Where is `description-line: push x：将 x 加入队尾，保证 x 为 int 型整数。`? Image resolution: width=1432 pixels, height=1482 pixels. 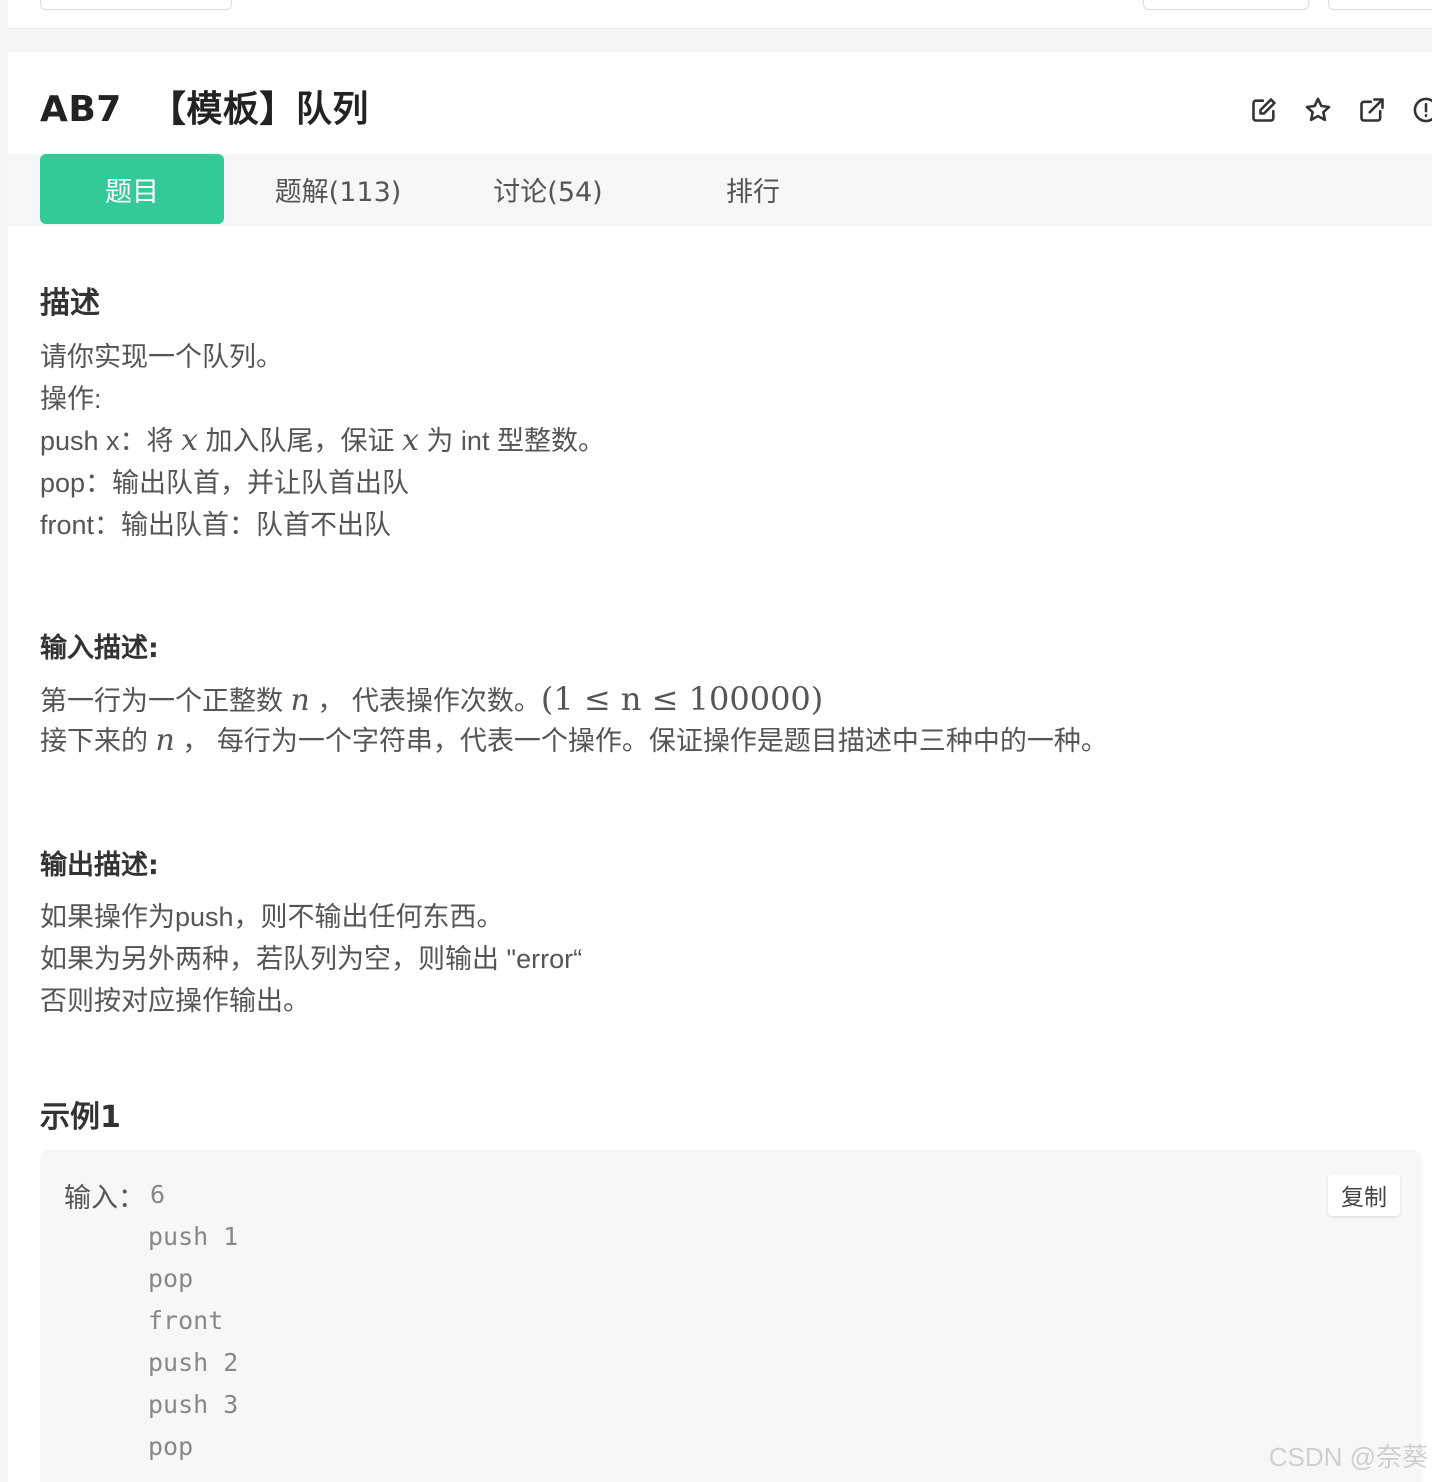 description-line: push x：将 x 加入队尾，保证 x 为 int 型整数。 is located at coordinates (322, 440).